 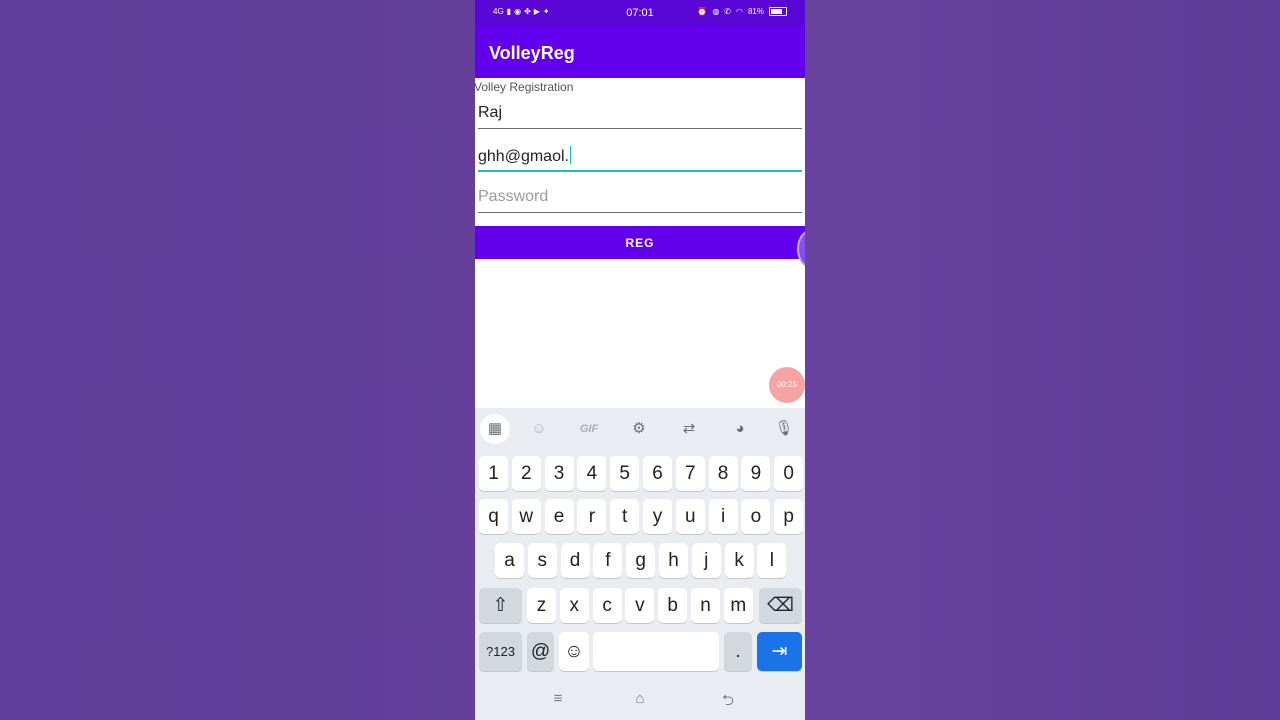 I want to click on home-nav-icon: ⌂, so click(x=640, y=698).